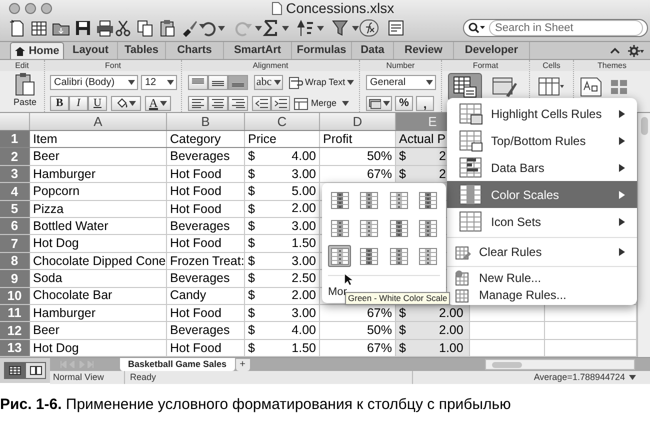 The width and height of the screenshot is (650, 424). What do you see at coordinates (560, 364) in the screenshot?
I see `horizontal-scrollbar` at bounding box center [560, 364].